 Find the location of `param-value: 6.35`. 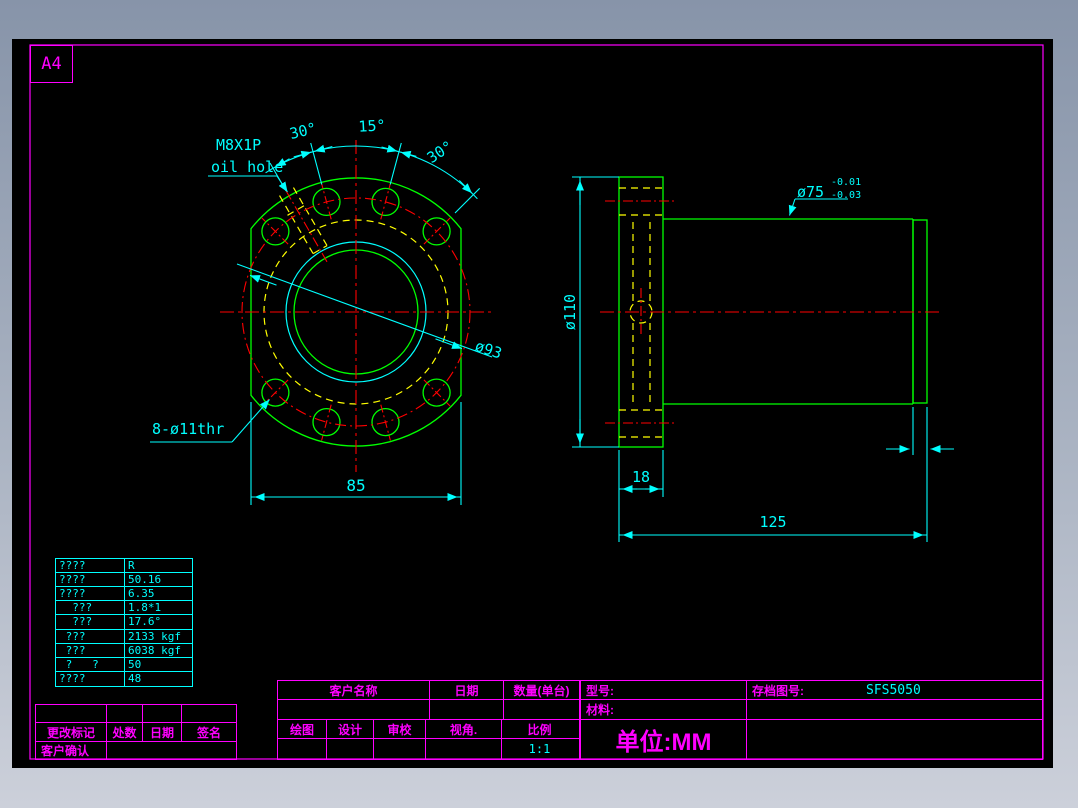

param-value: 6.35 is located at coordinates (141, 594).